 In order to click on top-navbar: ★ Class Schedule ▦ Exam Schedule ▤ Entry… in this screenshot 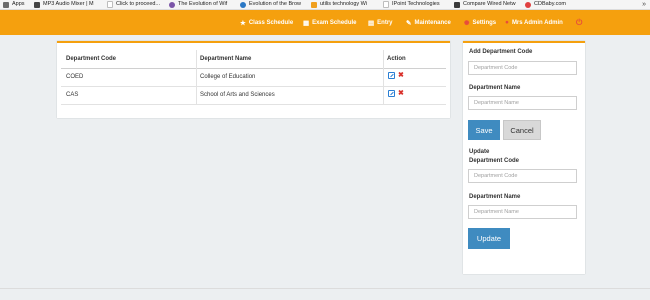, I will do `click(325, 22)`.